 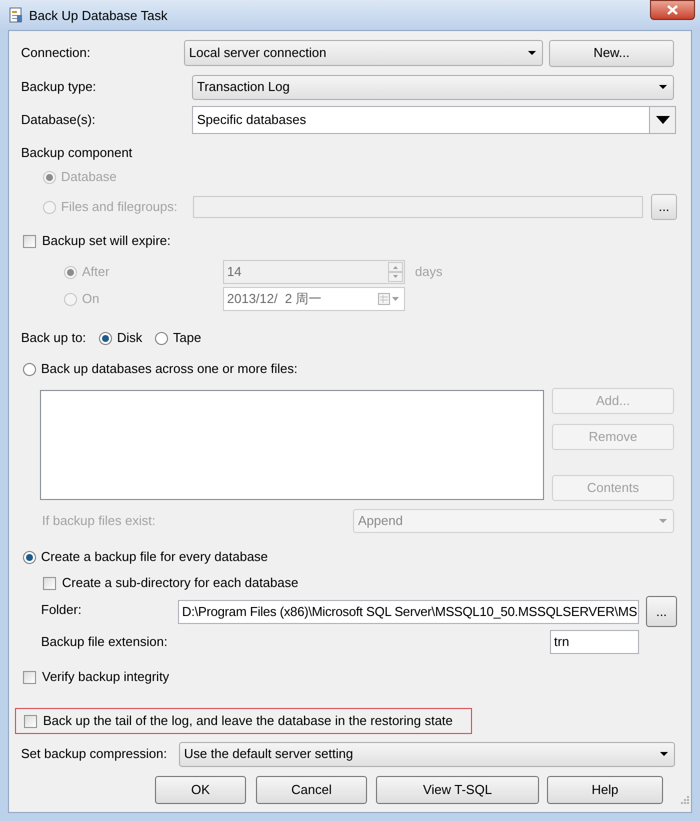 What do you see at coordinates (389, 299) in the screenshot?
I see `calendar-icon` at bounding box center [389, 299].